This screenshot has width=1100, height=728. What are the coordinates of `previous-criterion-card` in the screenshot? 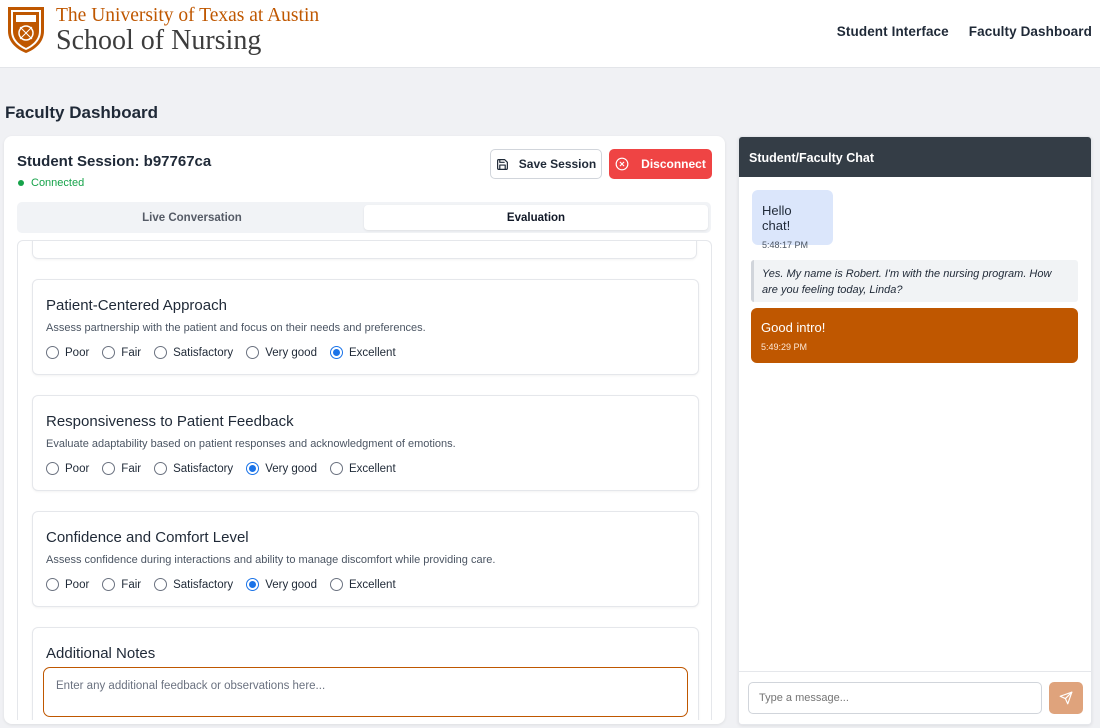 It's located at (364, 250).